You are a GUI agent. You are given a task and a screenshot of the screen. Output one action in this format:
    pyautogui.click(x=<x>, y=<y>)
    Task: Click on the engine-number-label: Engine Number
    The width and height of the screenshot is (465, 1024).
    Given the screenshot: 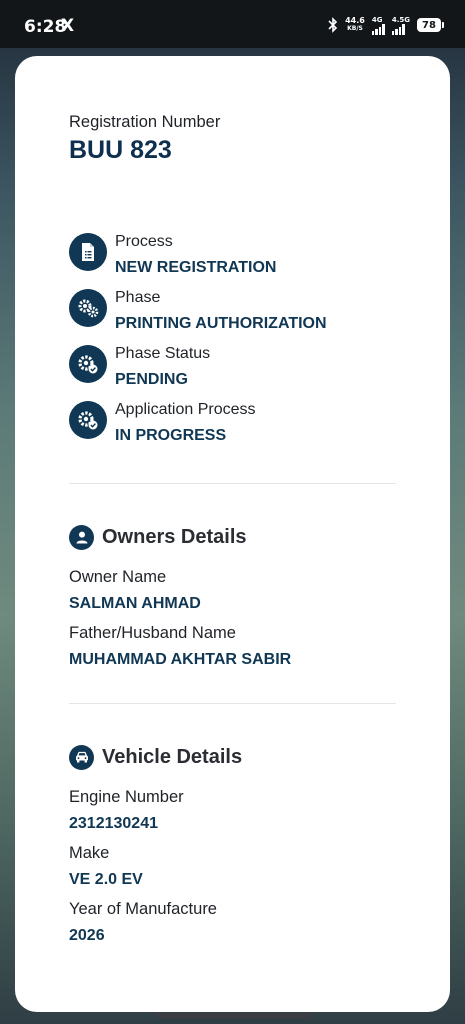 What is the action you would take?
    pyautogui.click(x=126, y=797)
    